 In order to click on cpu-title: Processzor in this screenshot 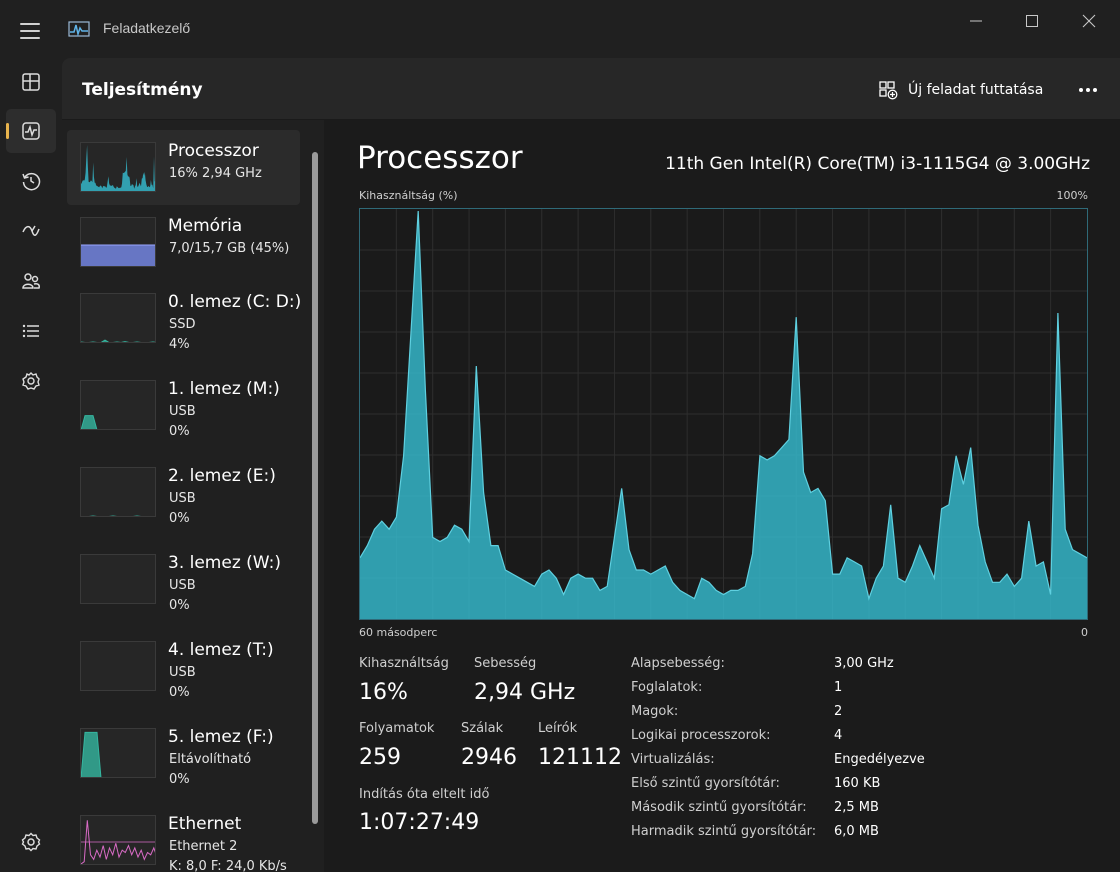, I will do `click(440, 158)`.